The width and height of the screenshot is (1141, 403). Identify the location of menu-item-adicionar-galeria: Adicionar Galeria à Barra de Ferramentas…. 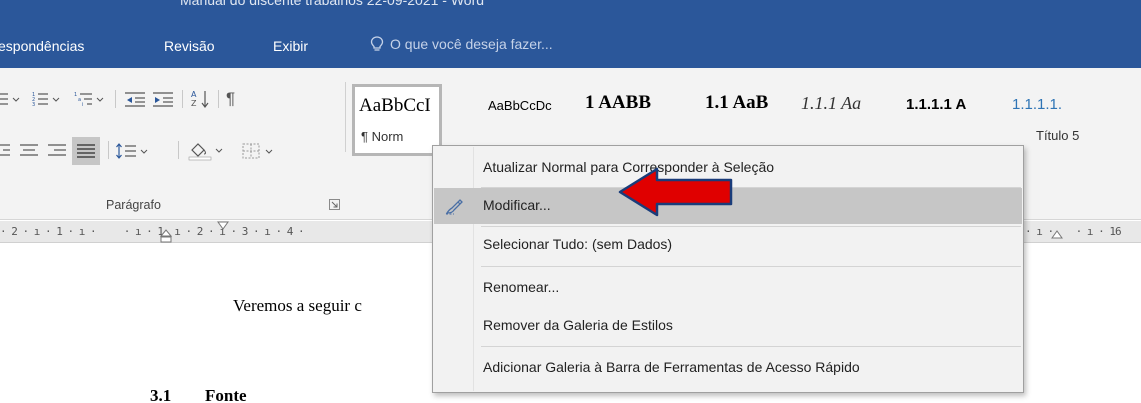
(728, 368).